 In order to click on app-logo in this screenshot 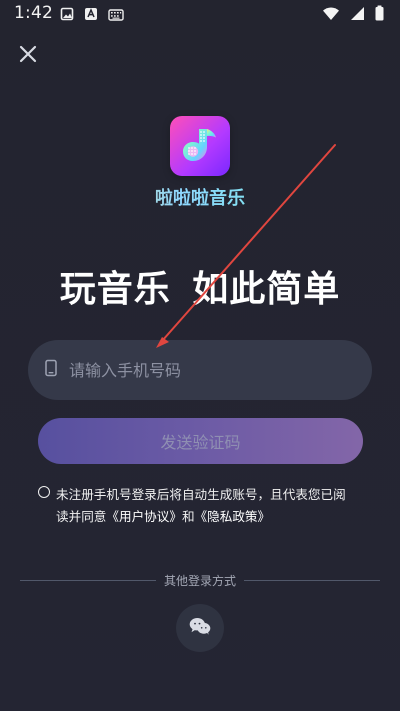, I will do `click(200, 146)`.